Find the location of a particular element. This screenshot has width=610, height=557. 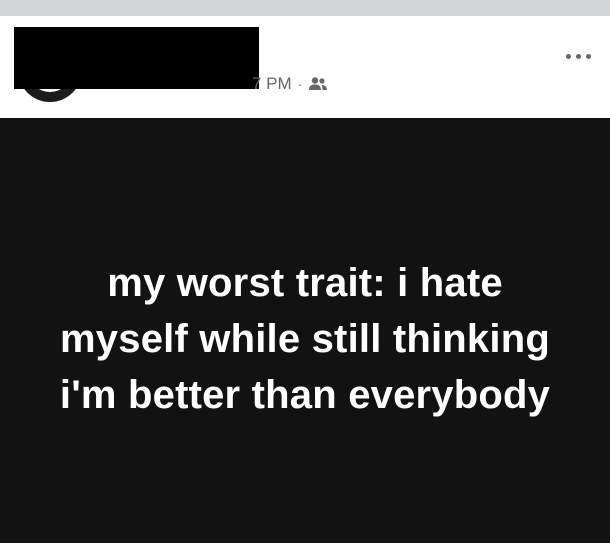

post-timestamp: 7 PM is located at coordinates (272, 84).